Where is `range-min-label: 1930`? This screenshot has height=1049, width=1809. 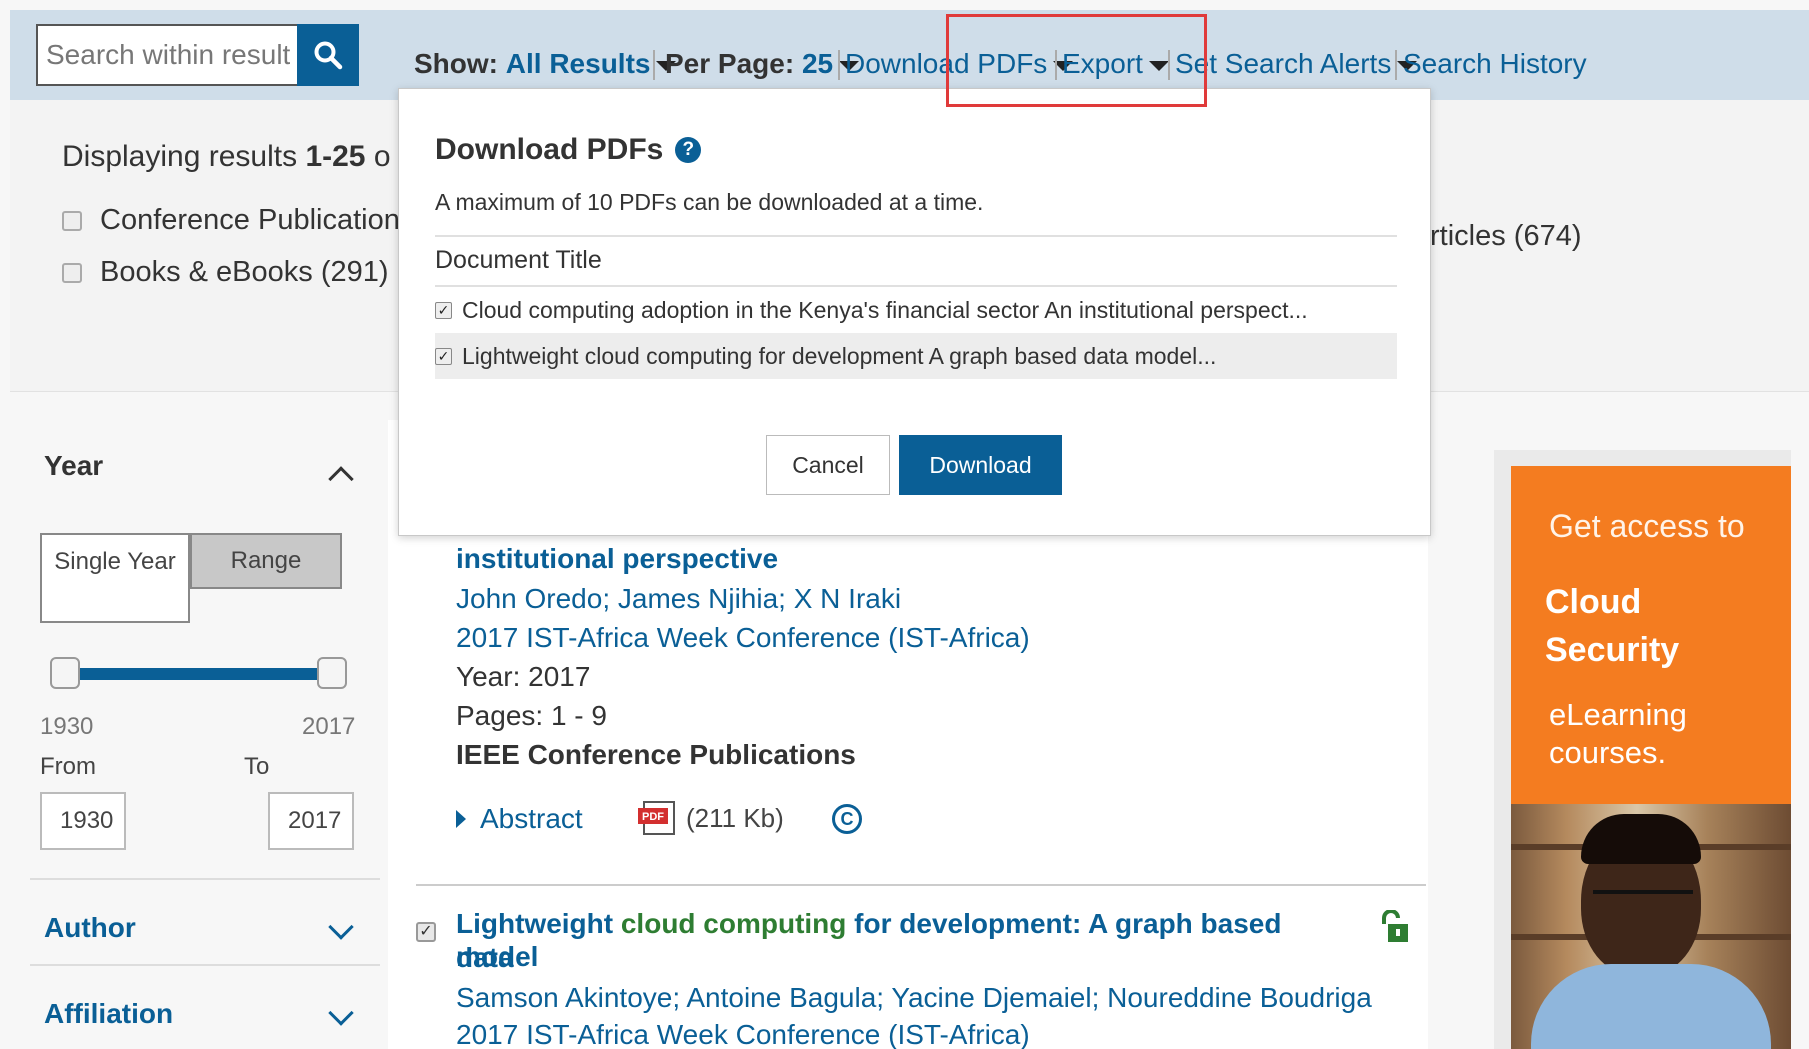
range-min-label: 1930 is located at coordinates (67, 726).